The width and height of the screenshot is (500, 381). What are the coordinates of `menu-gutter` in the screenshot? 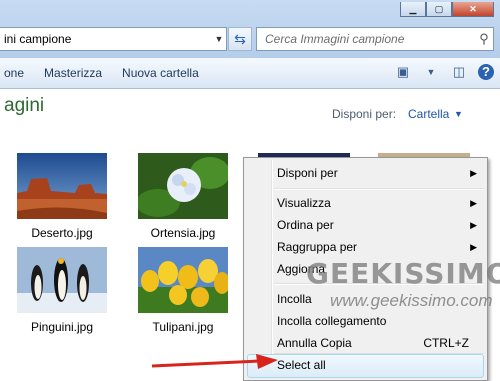 It's located at (272, 269).